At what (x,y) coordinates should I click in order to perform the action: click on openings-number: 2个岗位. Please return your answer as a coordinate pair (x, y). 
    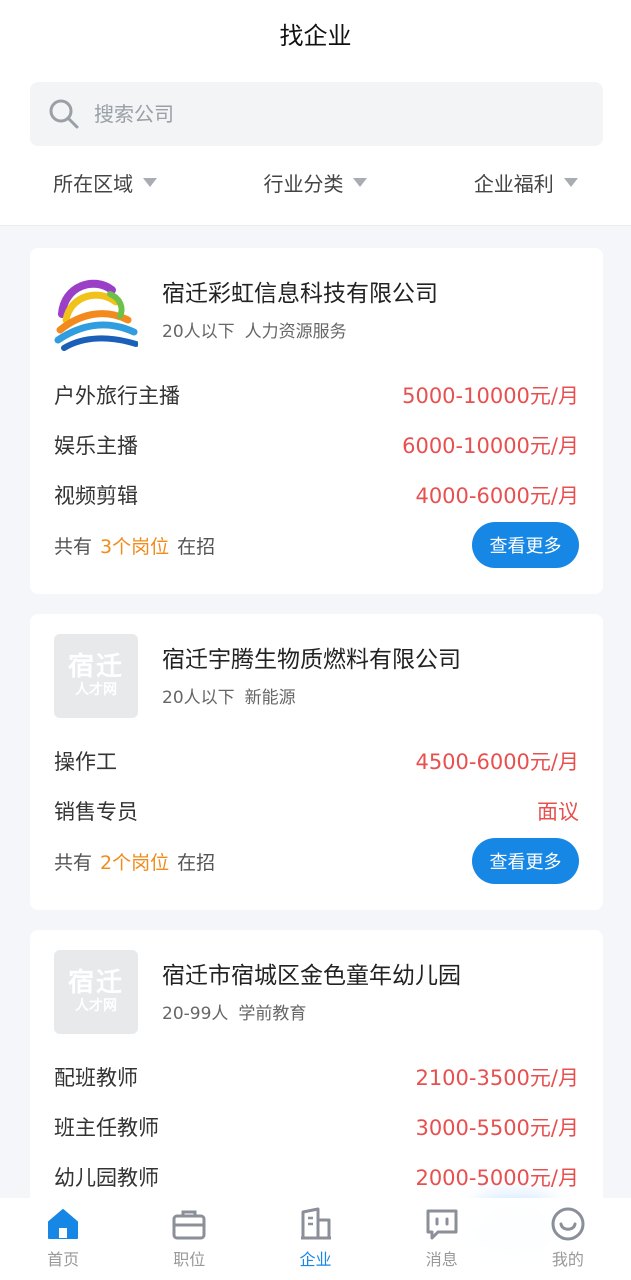
    Looking at the image, I should click on (135, 862).